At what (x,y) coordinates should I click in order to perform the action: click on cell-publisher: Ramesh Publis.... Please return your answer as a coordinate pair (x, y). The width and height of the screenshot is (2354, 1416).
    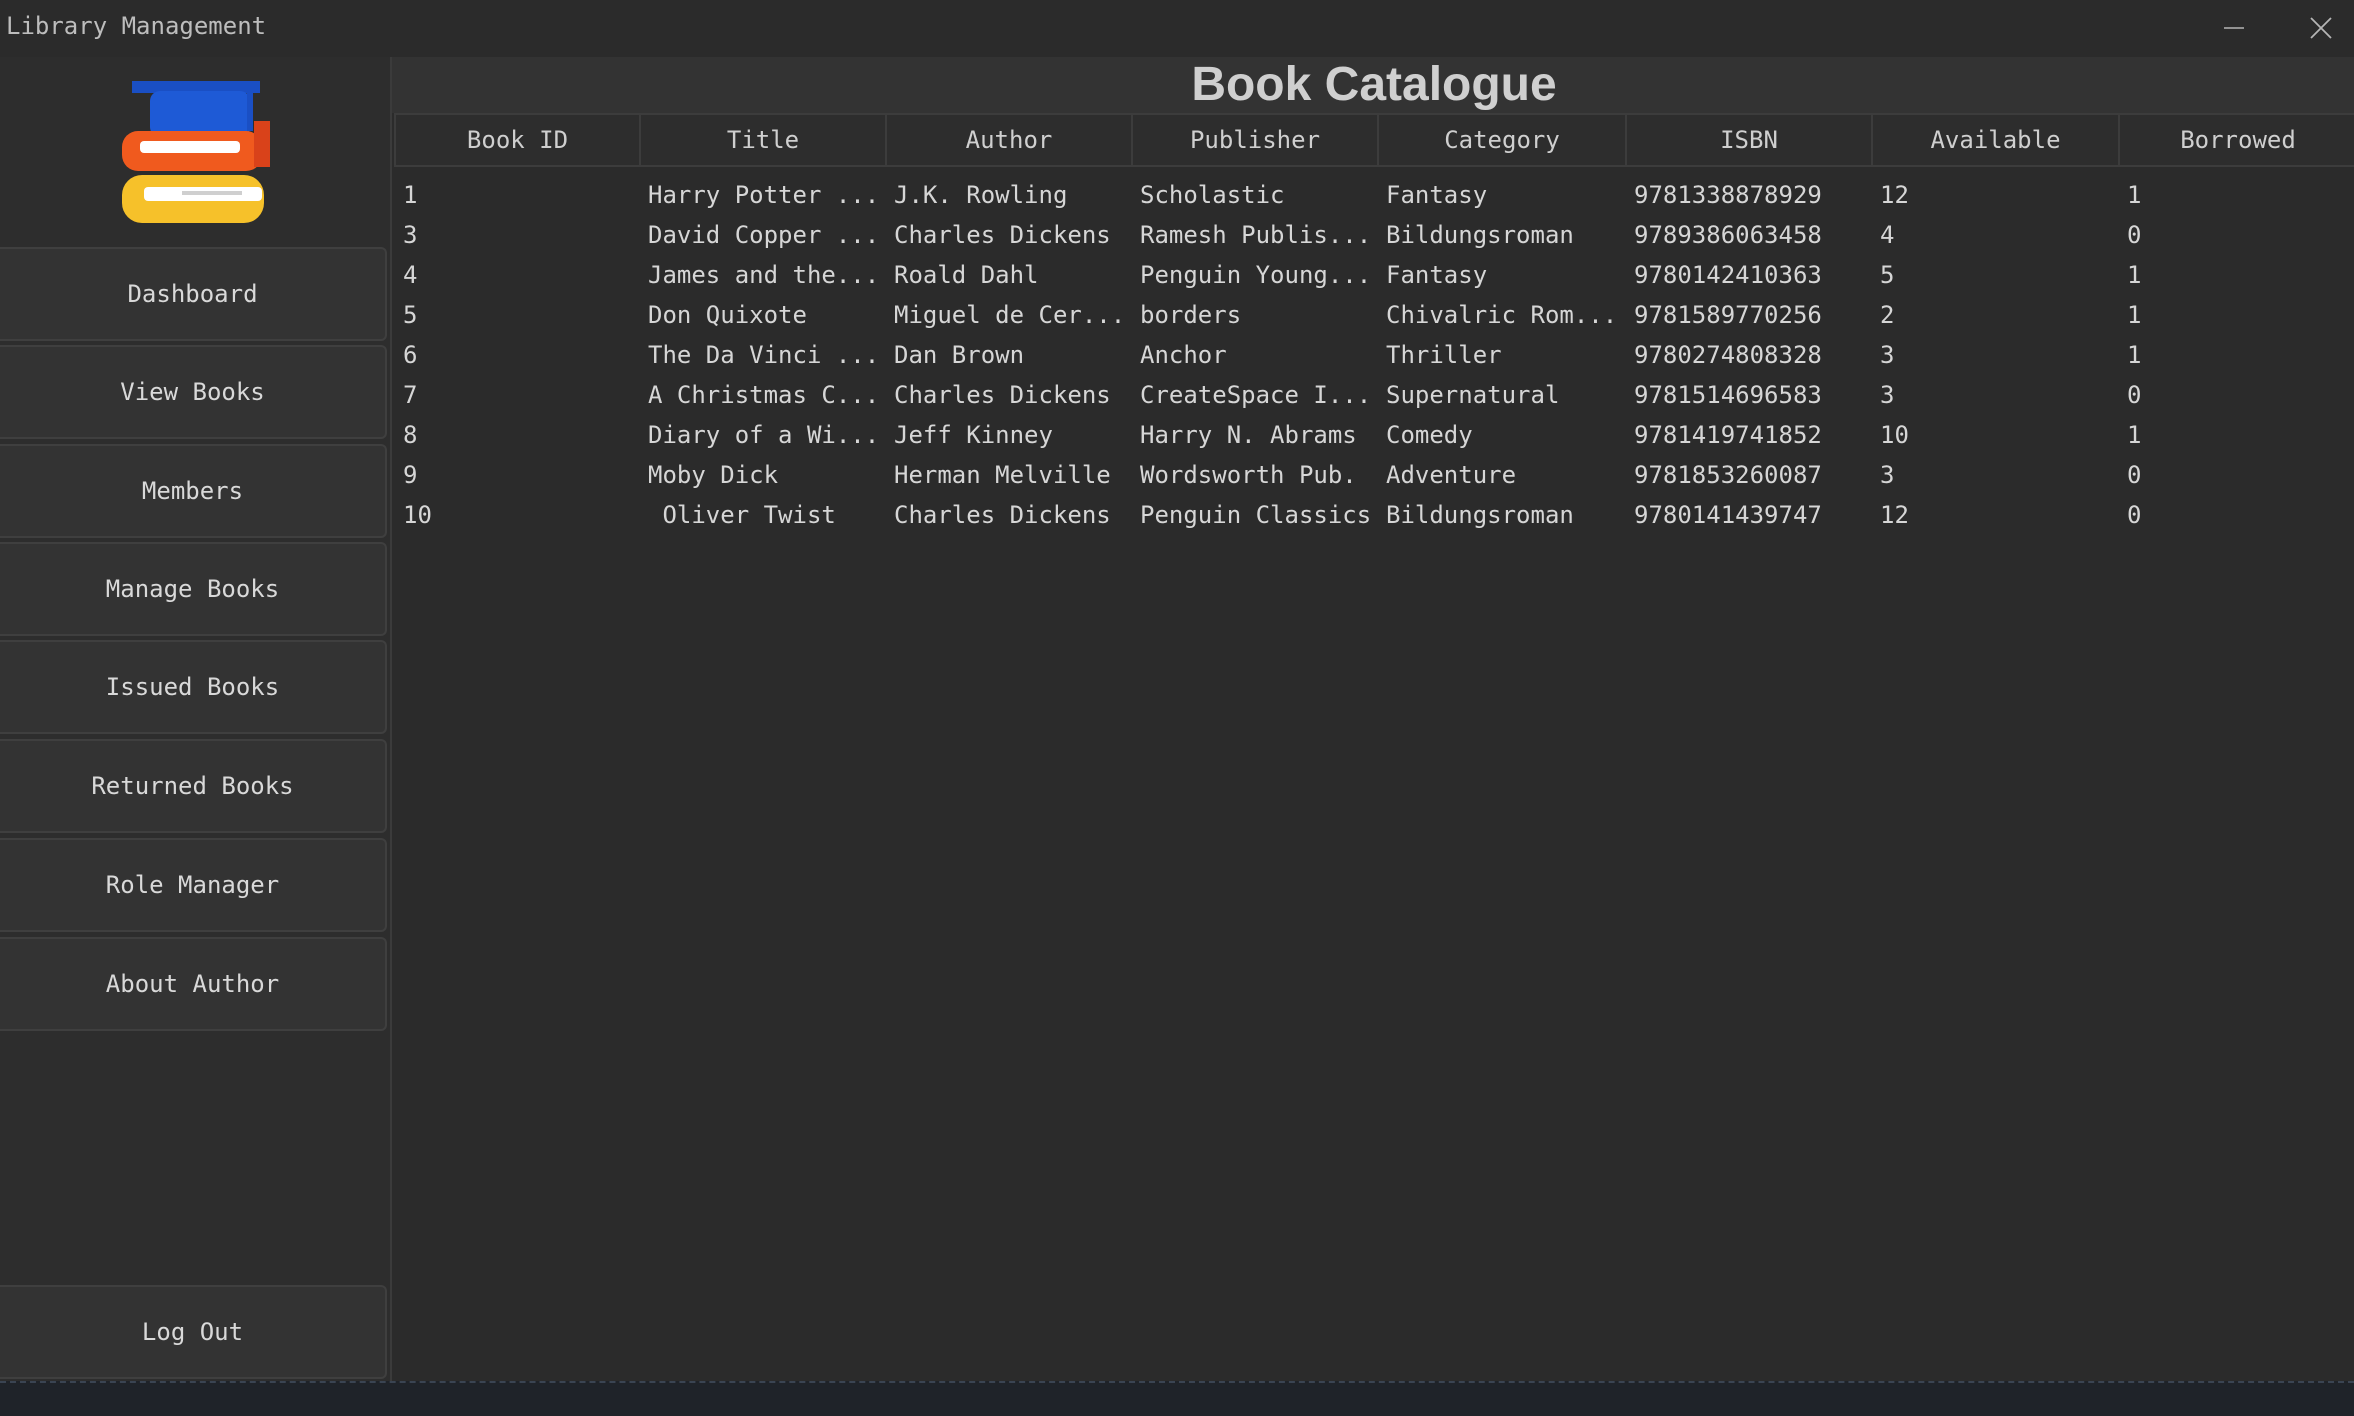
    Looking at the image, I should click on (1256, 235).